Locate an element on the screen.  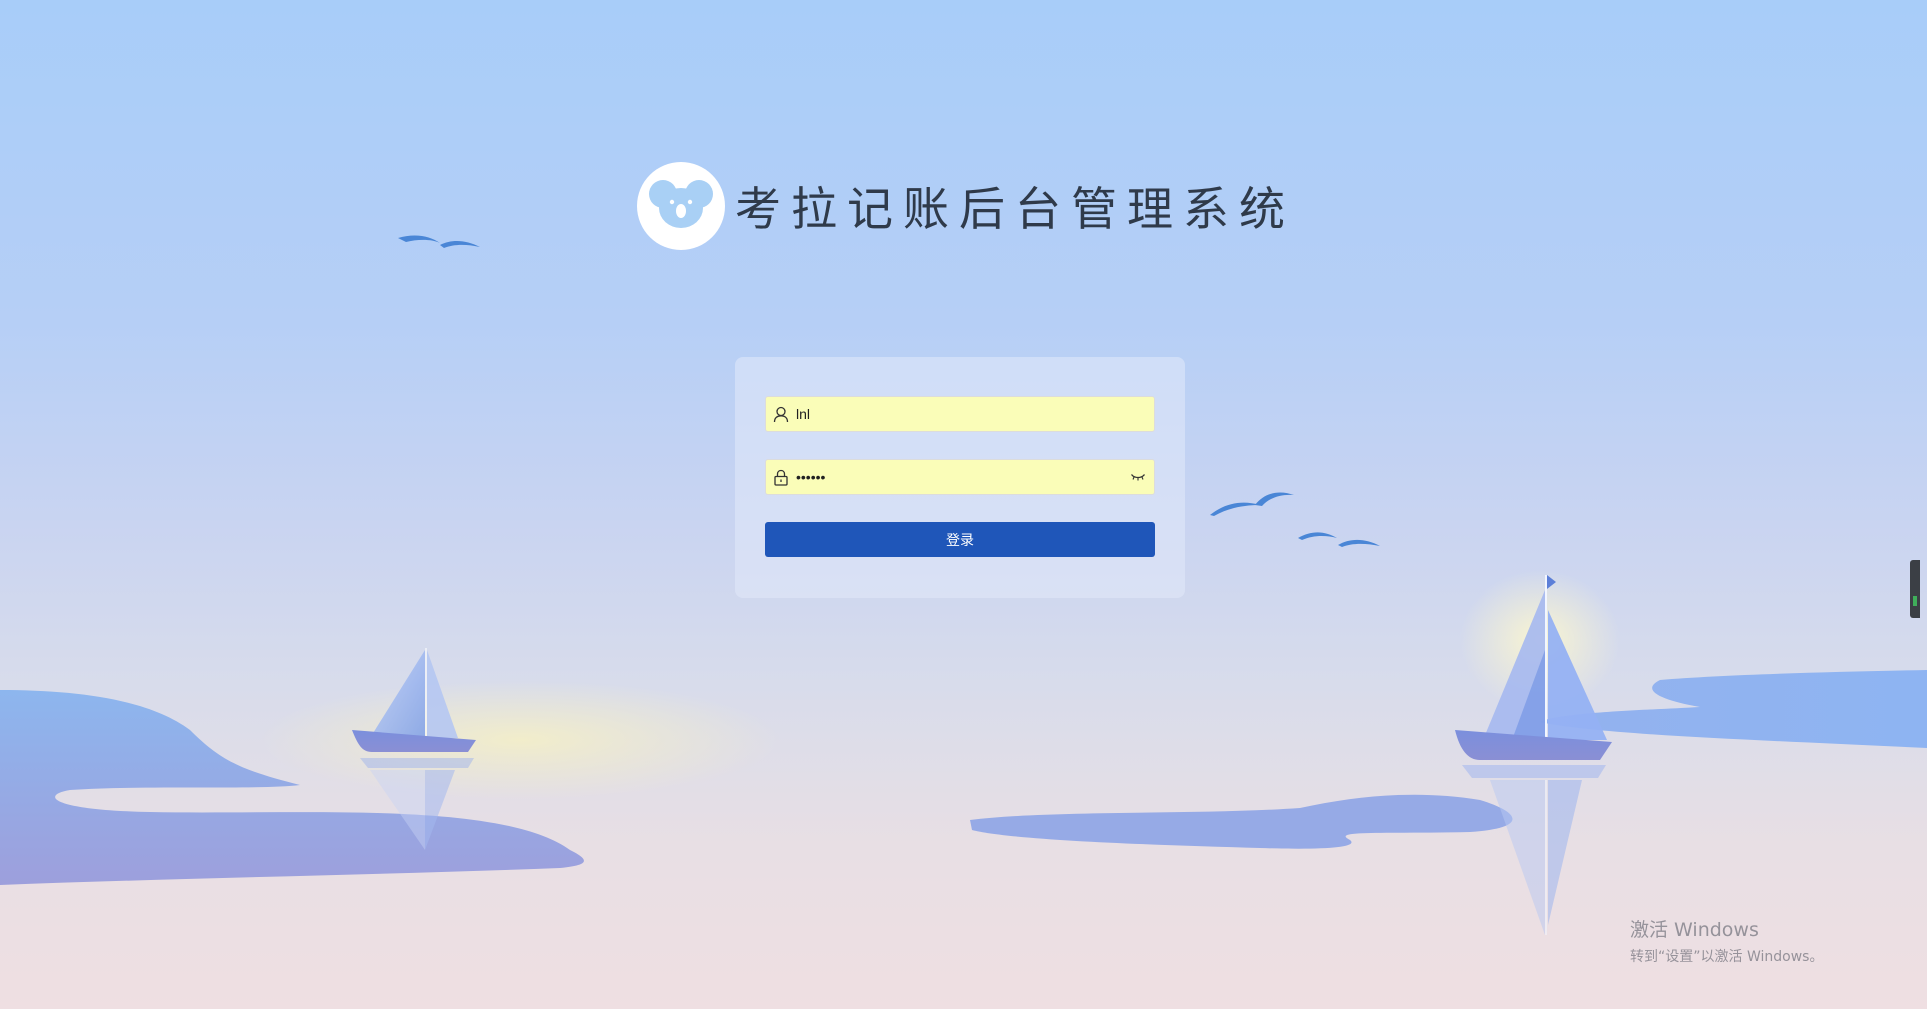
password-input is located at coordinates (959, 477).